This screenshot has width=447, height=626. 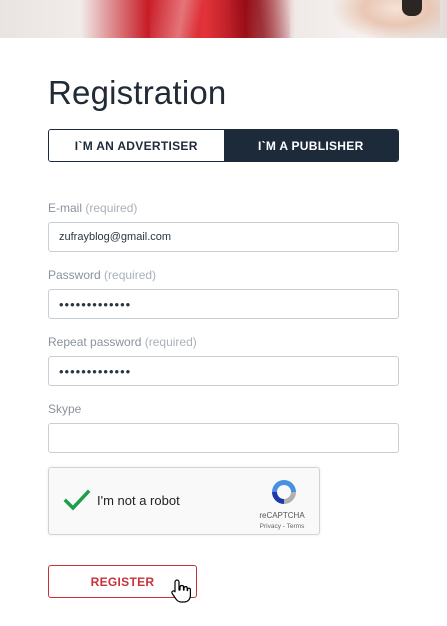 What do you see at coordinates (65, 208) in the screenshot?
I see `email-label-text: E-mail` at bounding box center [65, 208].